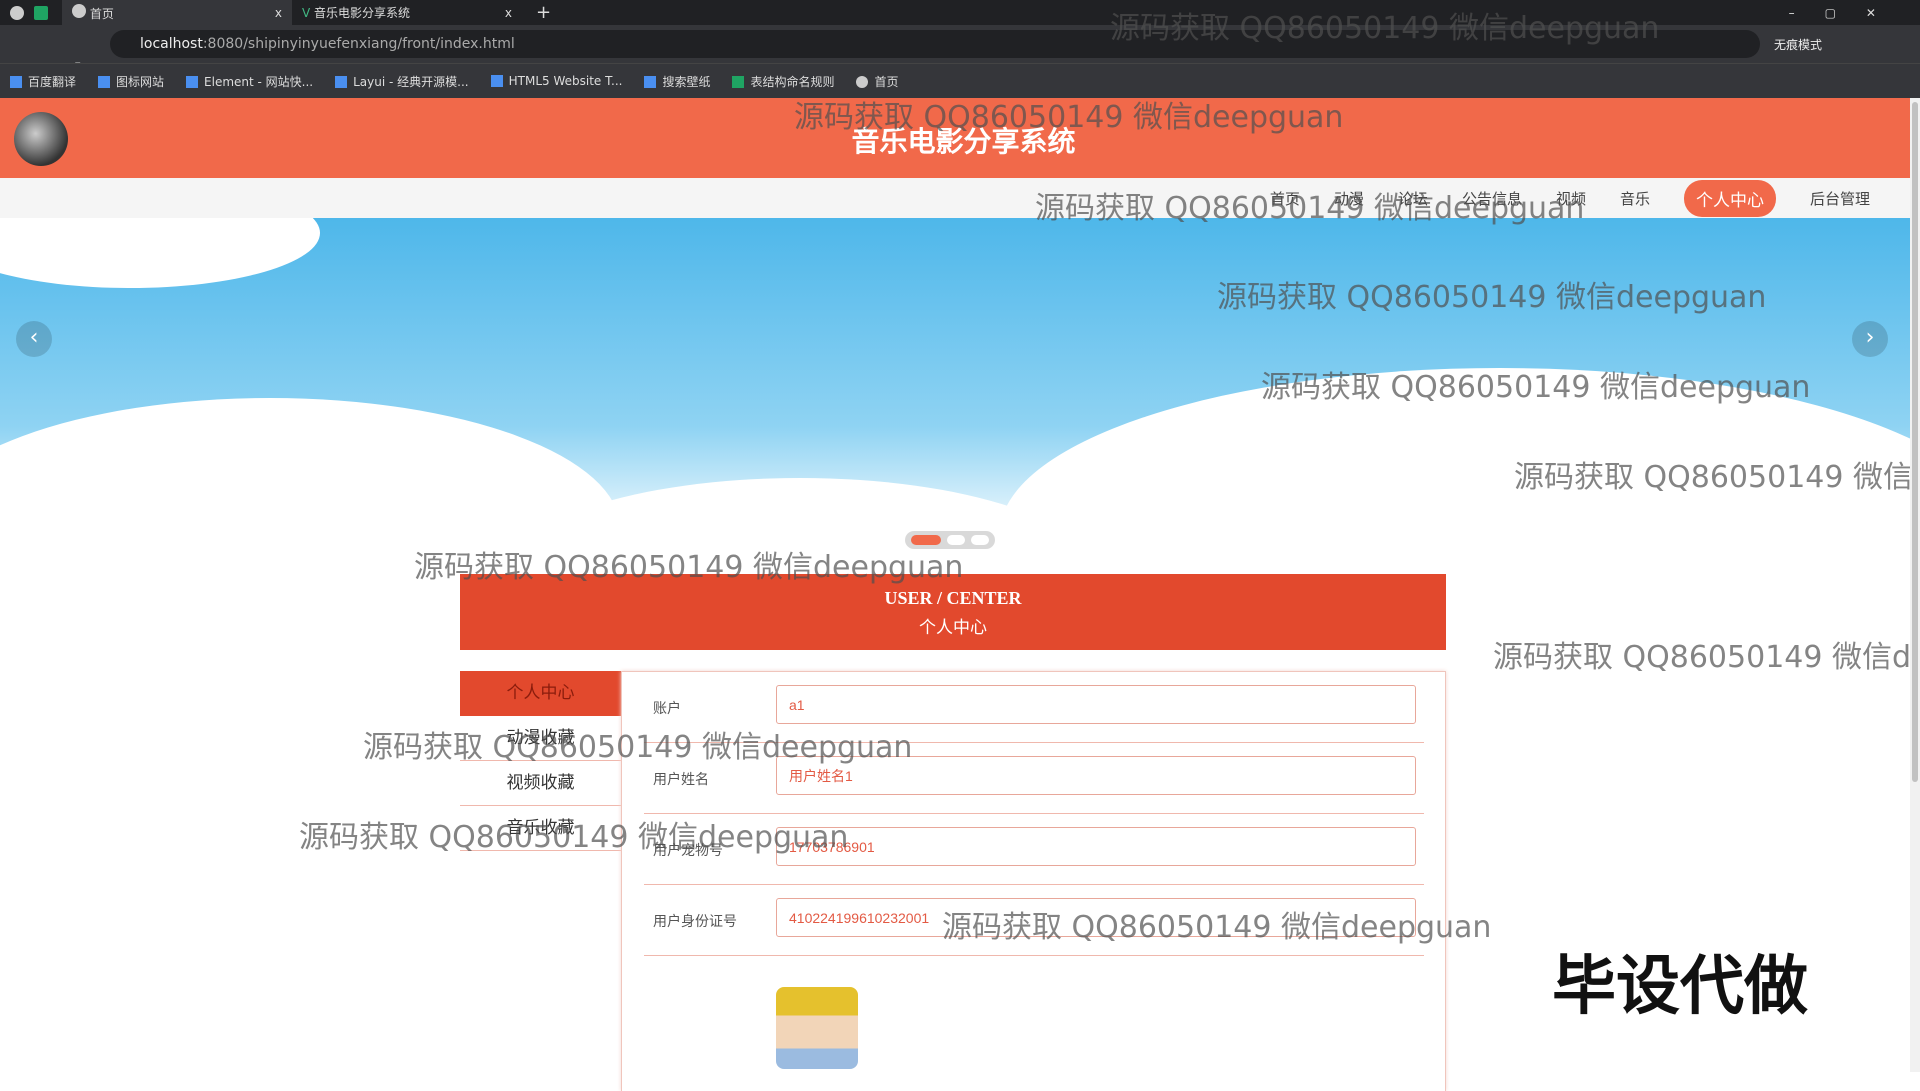  I want to click on bookmark-label: 表结构命名规则, so click(792, 81).